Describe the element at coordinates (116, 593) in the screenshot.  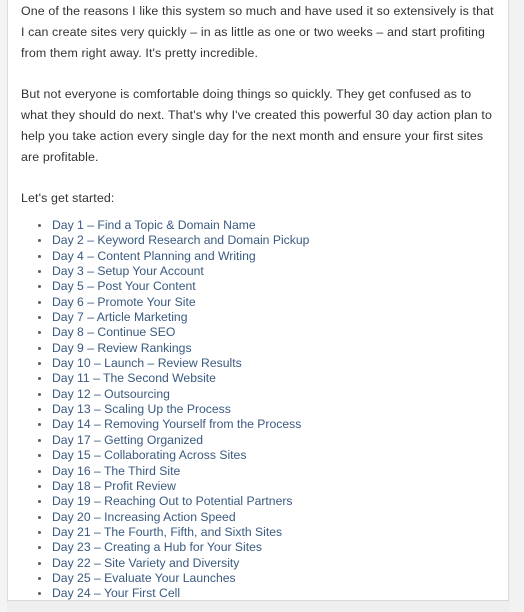
I see `day-link: Day 24 – Your First Cell` at that location.